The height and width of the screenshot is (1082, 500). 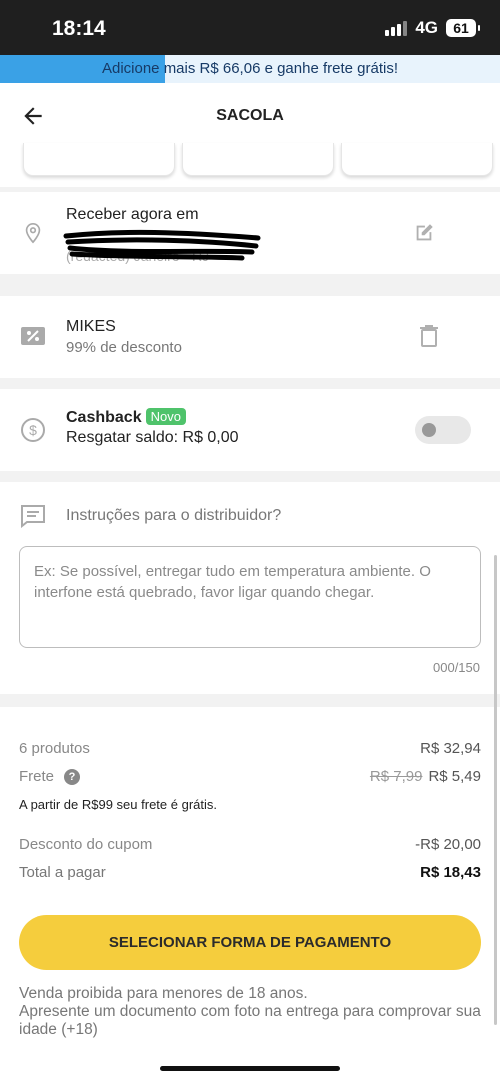 I want to click on message-icon, so click(x=33, y=518).